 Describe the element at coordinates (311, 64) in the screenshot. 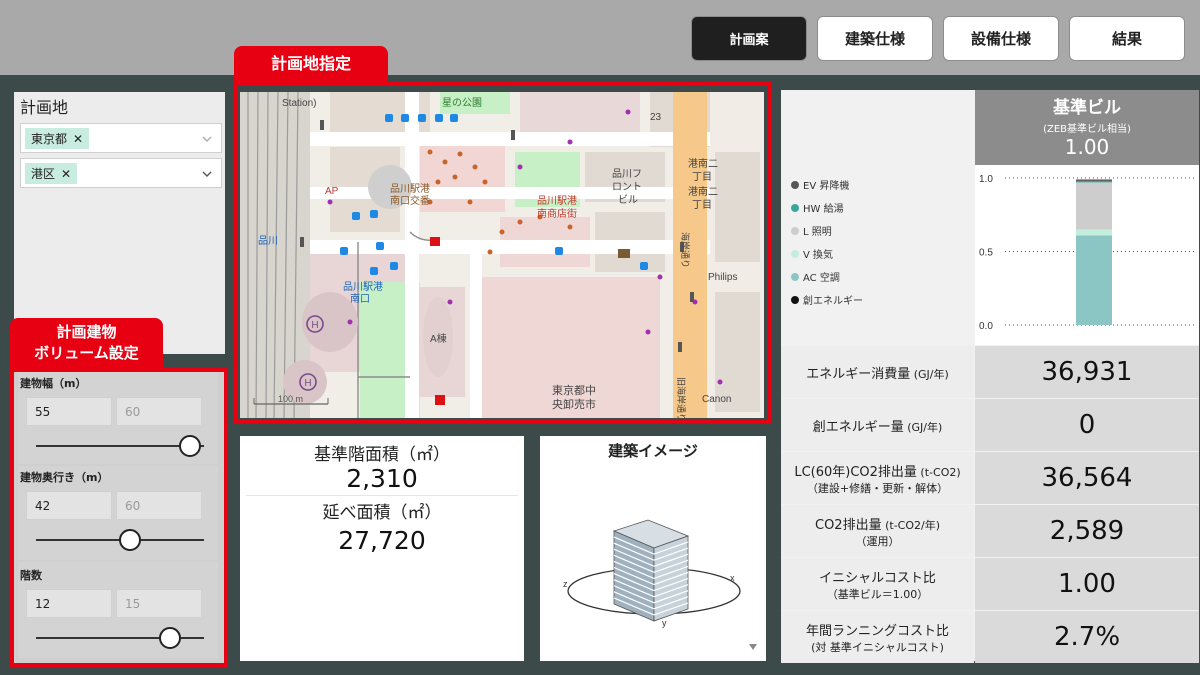

I see `site-spec-callout: 計画地指定` at that location.